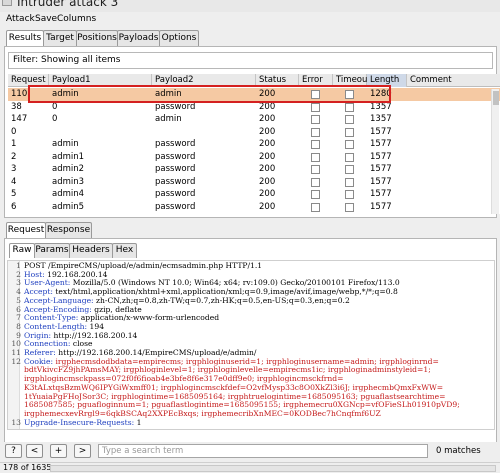 This screenshot has width=500, height=473. Describe the element at coordinates (254, 157) in the screenshot. I see `table-row: 2 admin1 password 200 1577` at that location.